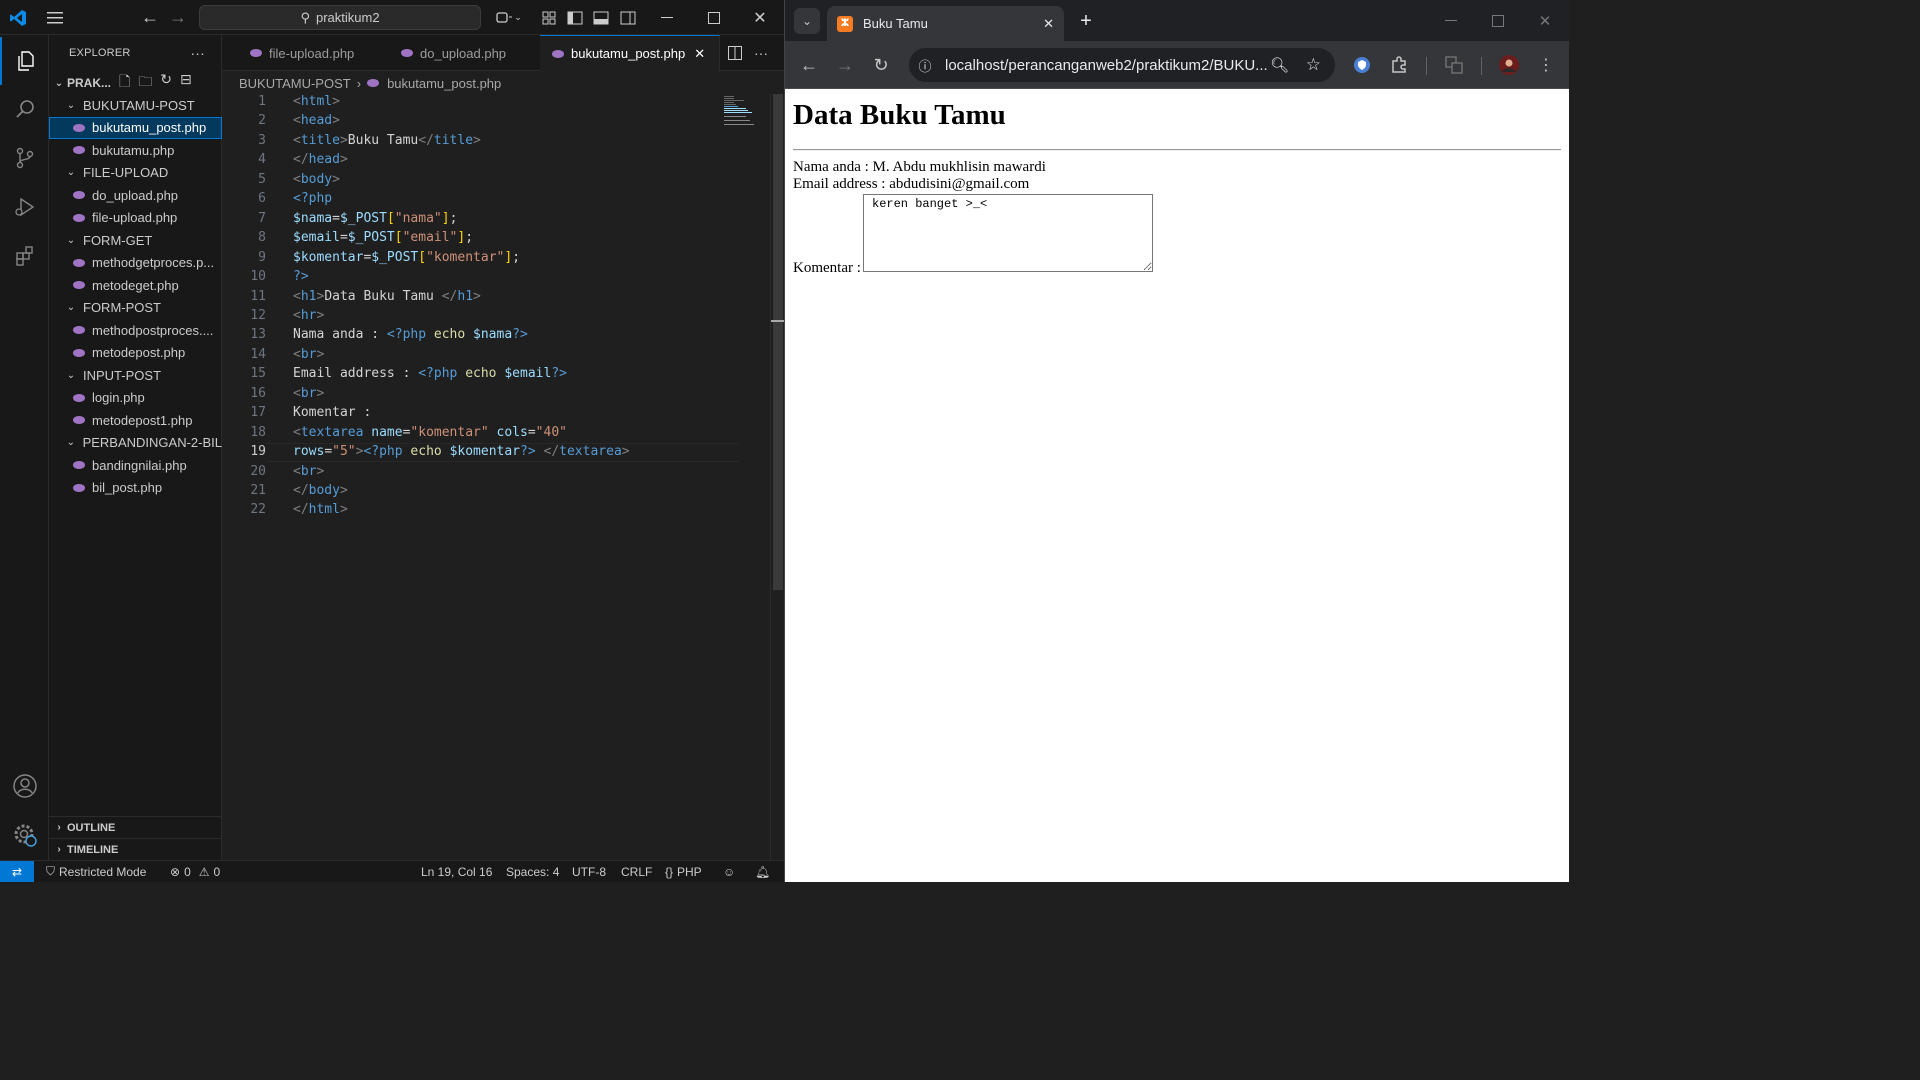 The height and width of the screenshot is (1080, 1920). I want to click on editor-scrollbar, so click(777, 477).